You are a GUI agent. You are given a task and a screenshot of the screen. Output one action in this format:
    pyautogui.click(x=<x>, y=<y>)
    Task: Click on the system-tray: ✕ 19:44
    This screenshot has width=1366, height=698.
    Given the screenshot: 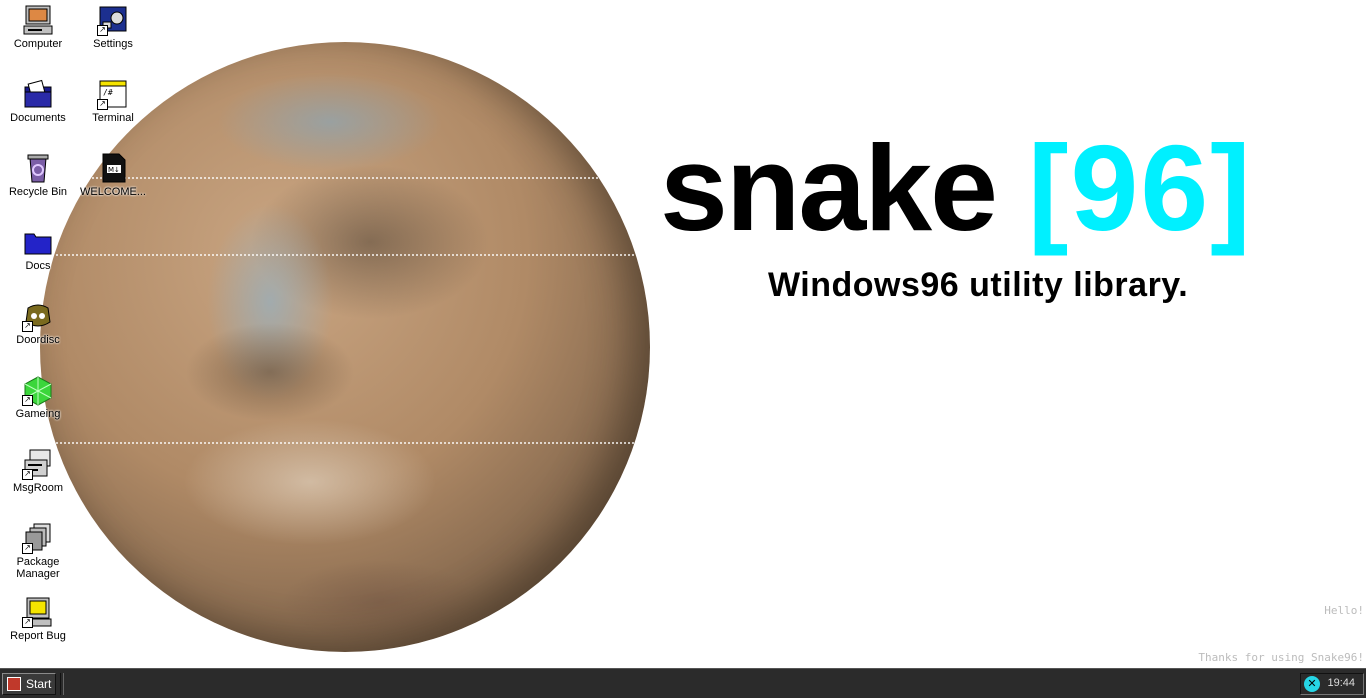 What is the action you would take?
    pyautogui.click(x=1332, y=684)
    